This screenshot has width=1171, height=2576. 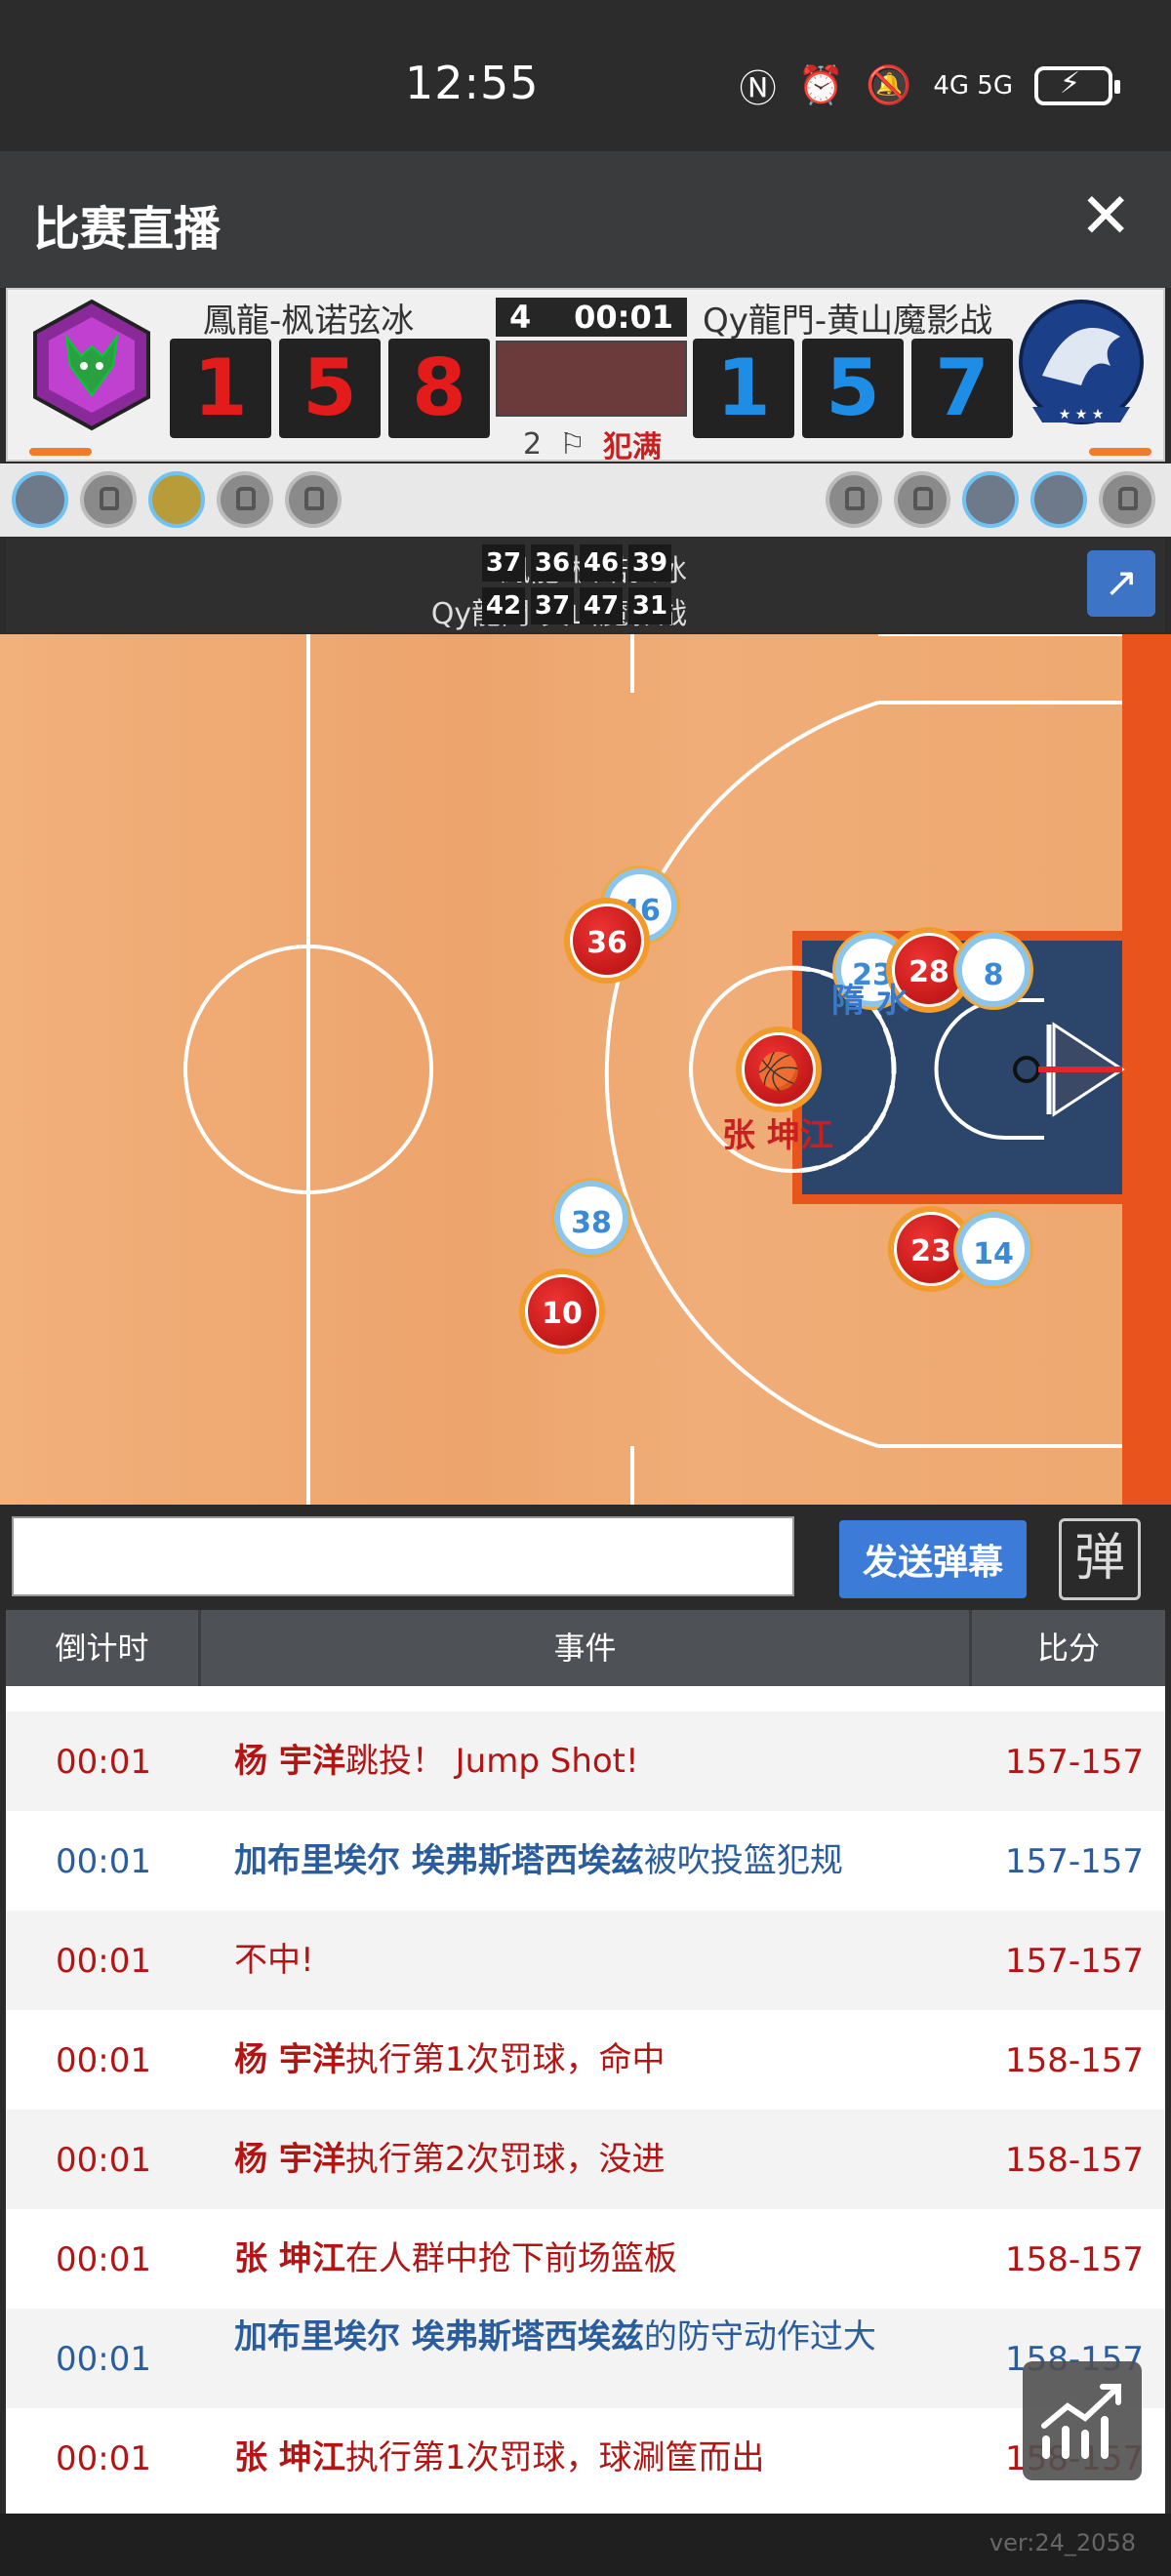 I want to click on player-marker: 14, so click(x=993, y=1249).